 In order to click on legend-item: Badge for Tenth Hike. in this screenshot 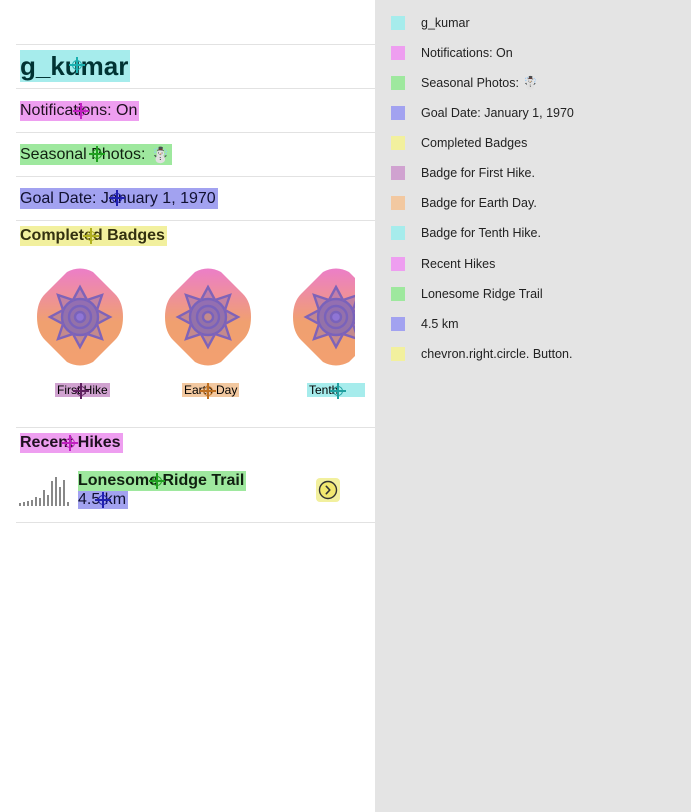, I will do `click(466, 233)`.